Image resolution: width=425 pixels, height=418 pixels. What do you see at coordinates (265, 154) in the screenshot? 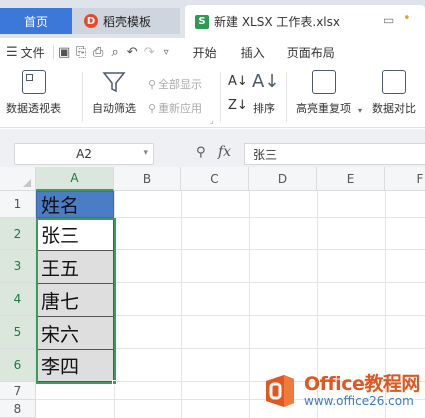
I see `formula-value: 张三` at bounding box center [265, 154].